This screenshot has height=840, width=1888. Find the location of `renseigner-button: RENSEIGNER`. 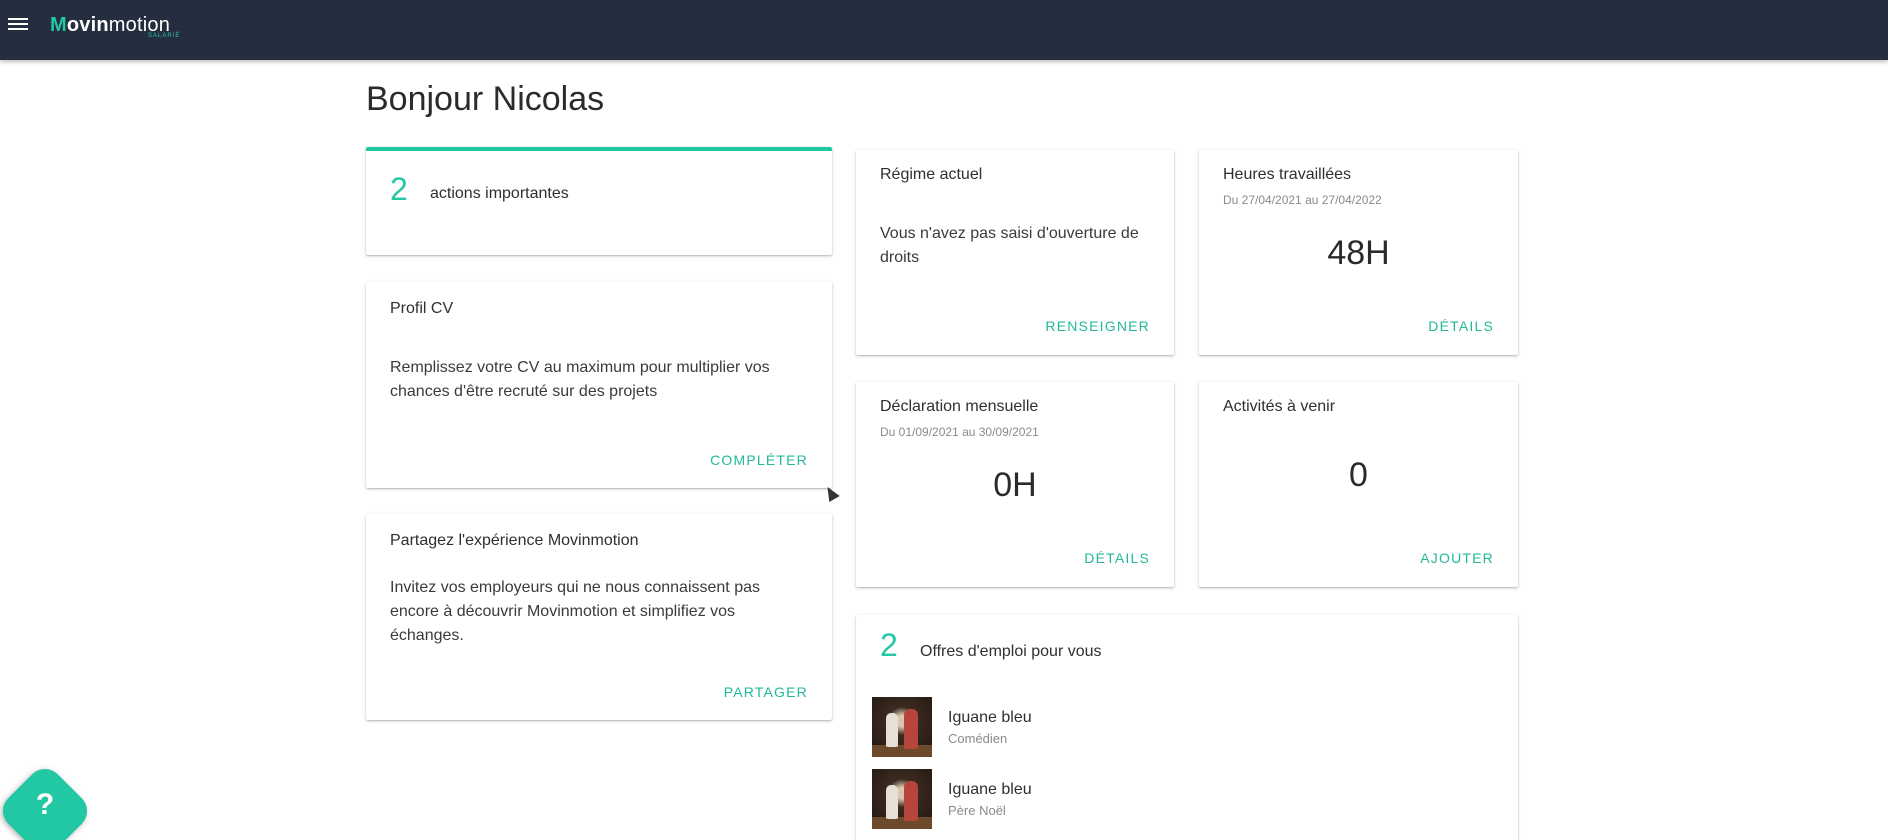

renseigner-button: RENSEIGNER is located at coordinates (1097, 326).